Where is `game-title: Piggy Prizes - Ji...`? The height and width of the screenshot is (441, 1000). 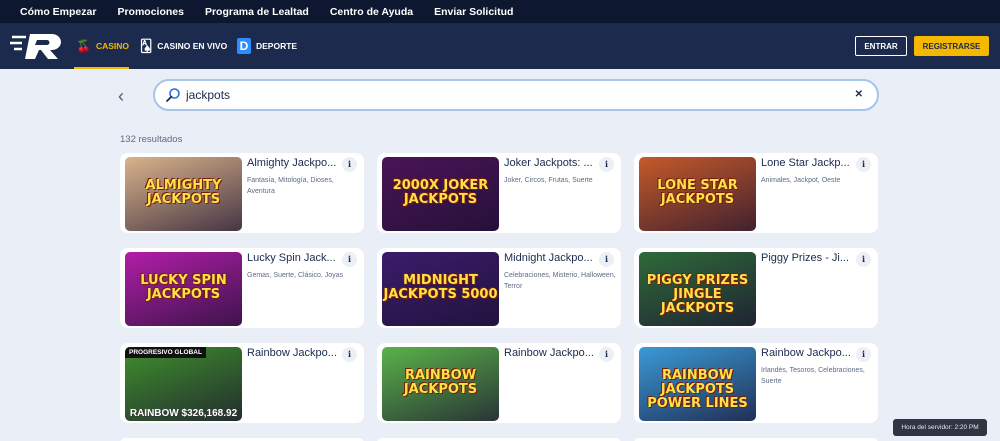
game-title: Piggy Prizes - Ji... is located at coordinates (808, 258).